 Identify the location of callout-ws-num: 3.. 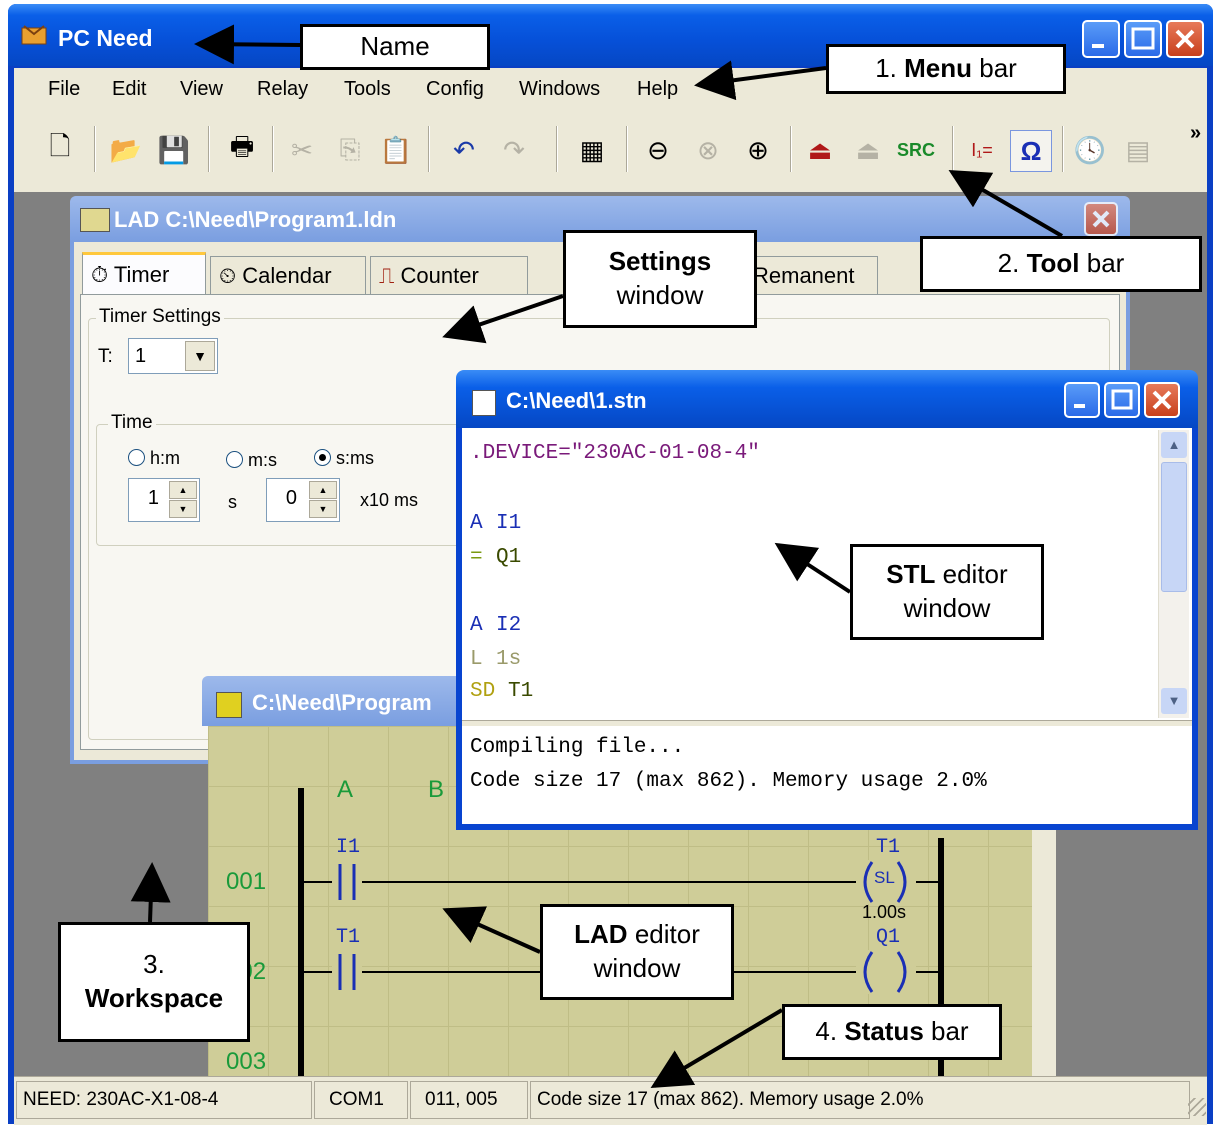
(154, 964).